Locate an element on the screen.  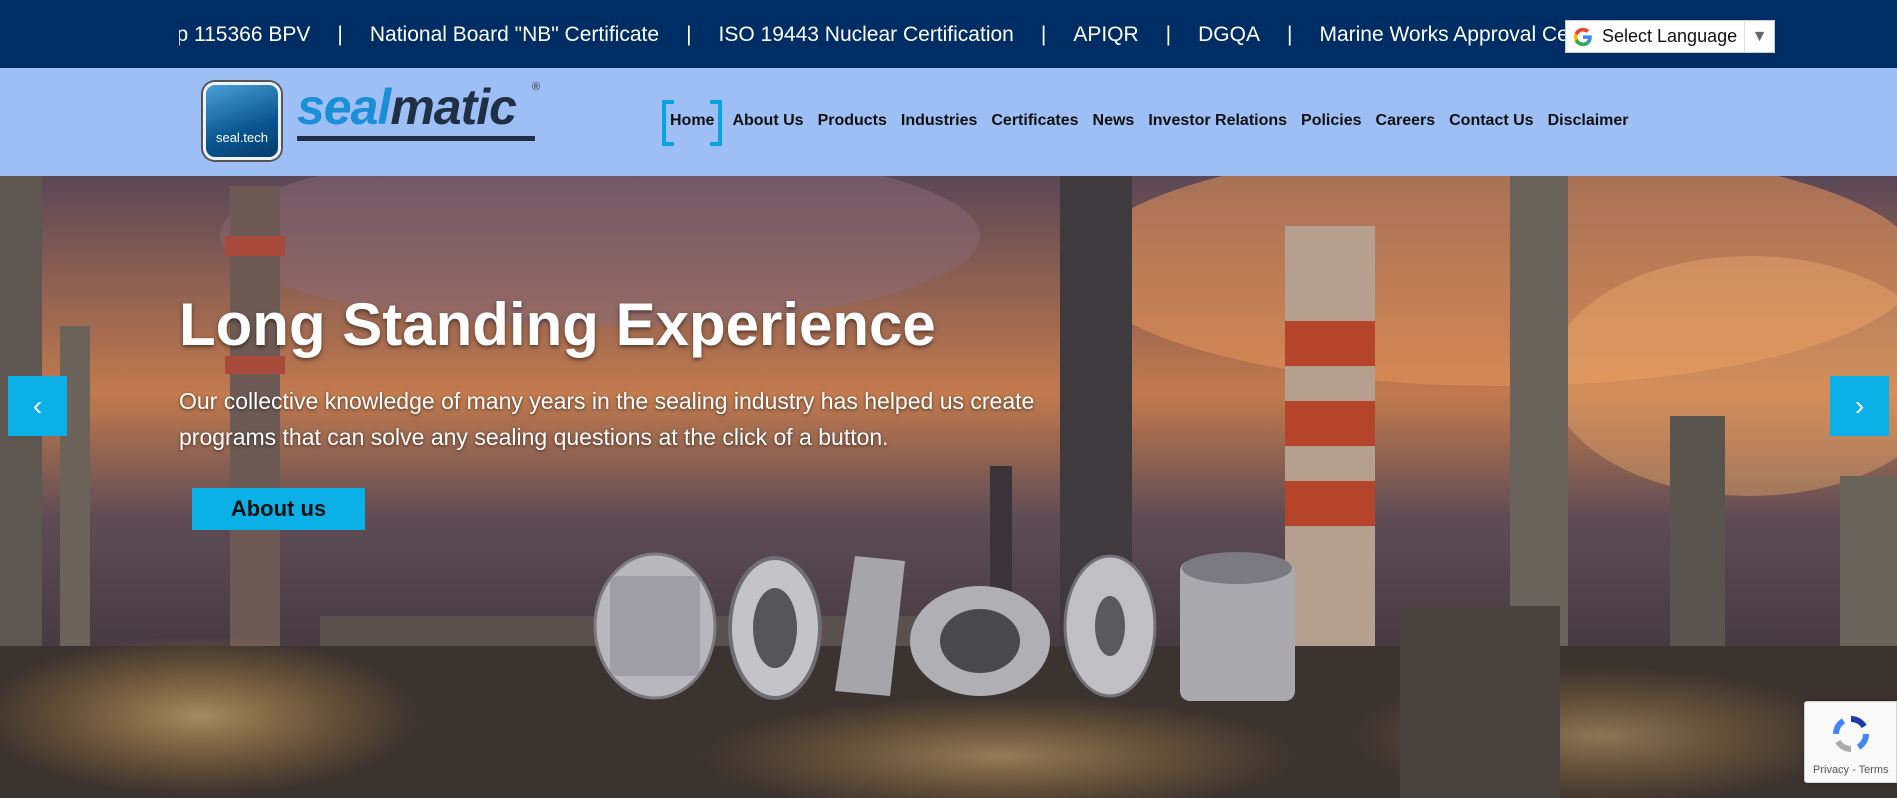
nav-item-contact-us: Contact Us is located at coordinates (1491, 121).